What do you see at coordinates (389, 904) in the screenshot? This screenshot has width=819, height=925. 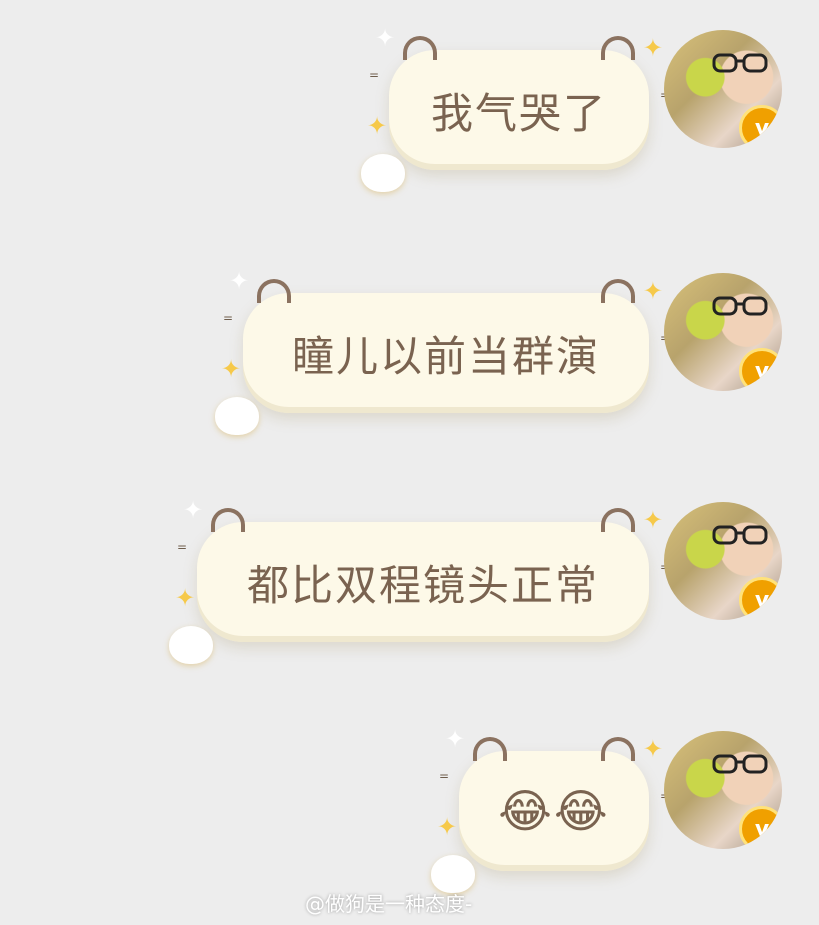 I see `watermark: @做狗是一种态度-` at bounding box center [389, 904].